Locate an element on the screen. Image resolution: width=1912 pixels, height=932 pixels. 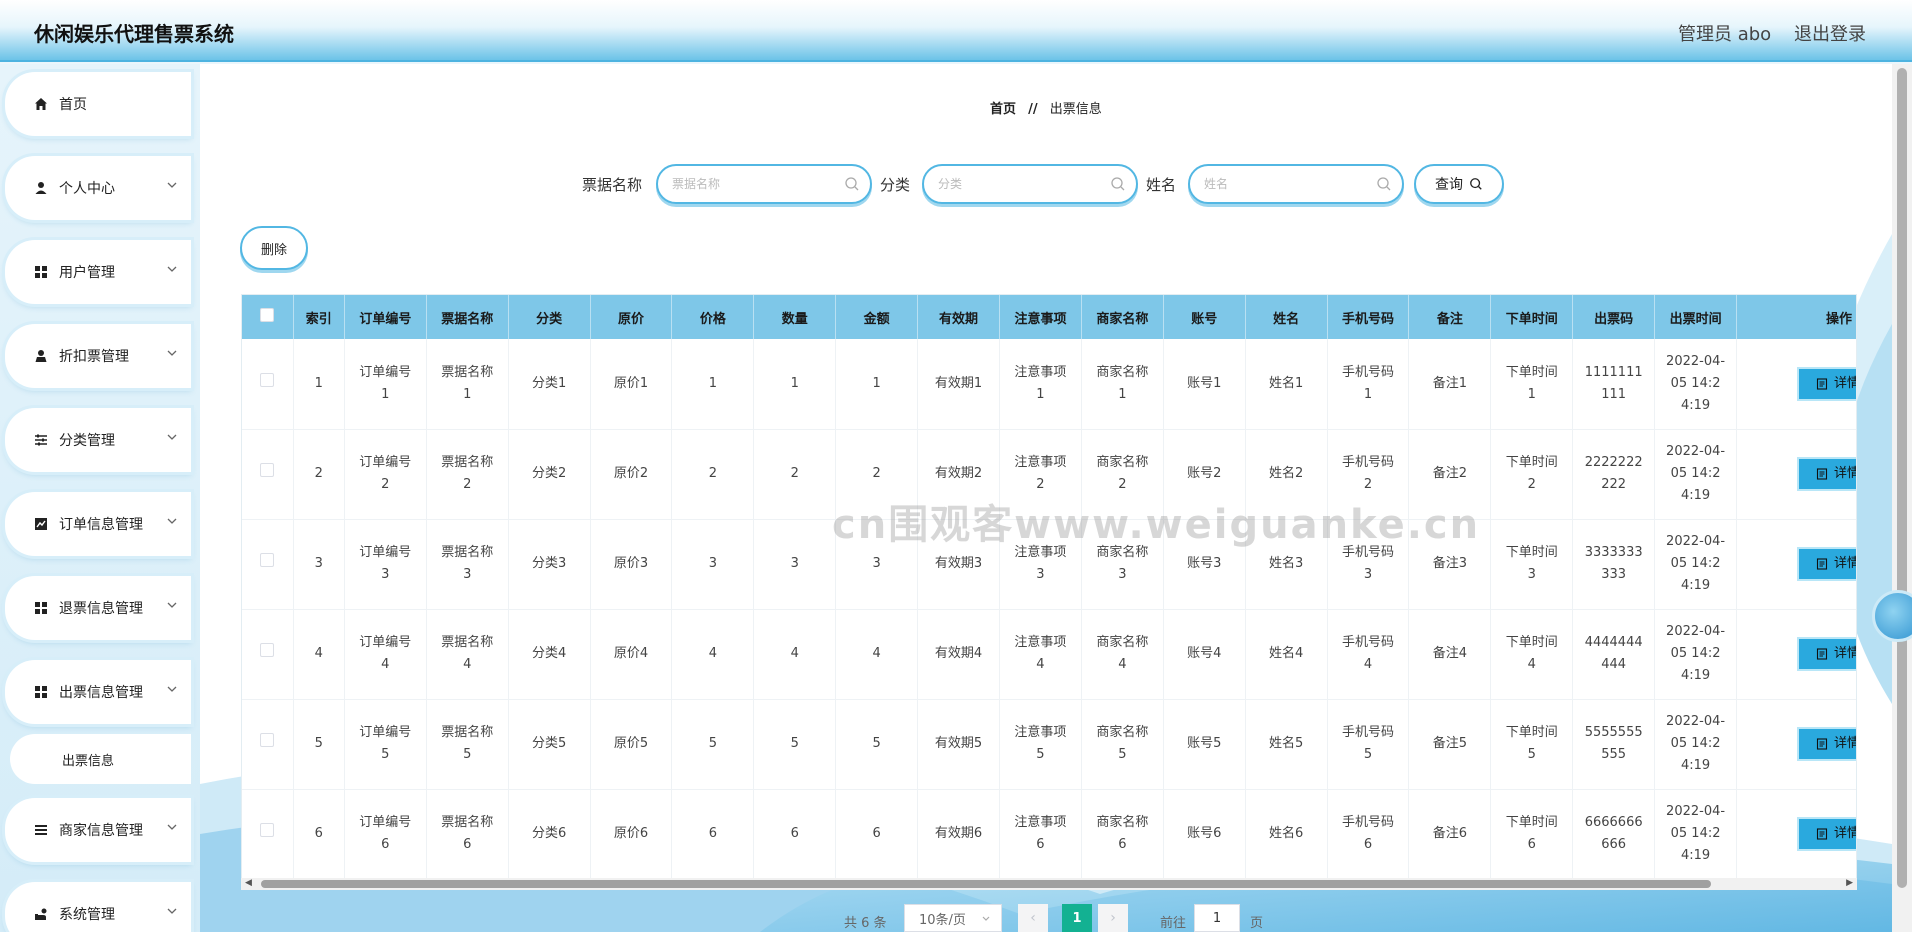
goto-page-input is located at coordinates (1217, 918).